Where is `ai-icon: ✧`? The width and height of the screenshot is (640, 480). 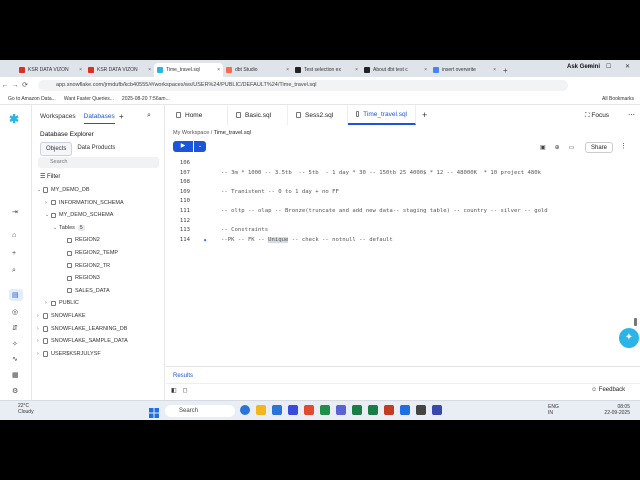 ai-icon: ✧ is located at coordinates (15, 344).